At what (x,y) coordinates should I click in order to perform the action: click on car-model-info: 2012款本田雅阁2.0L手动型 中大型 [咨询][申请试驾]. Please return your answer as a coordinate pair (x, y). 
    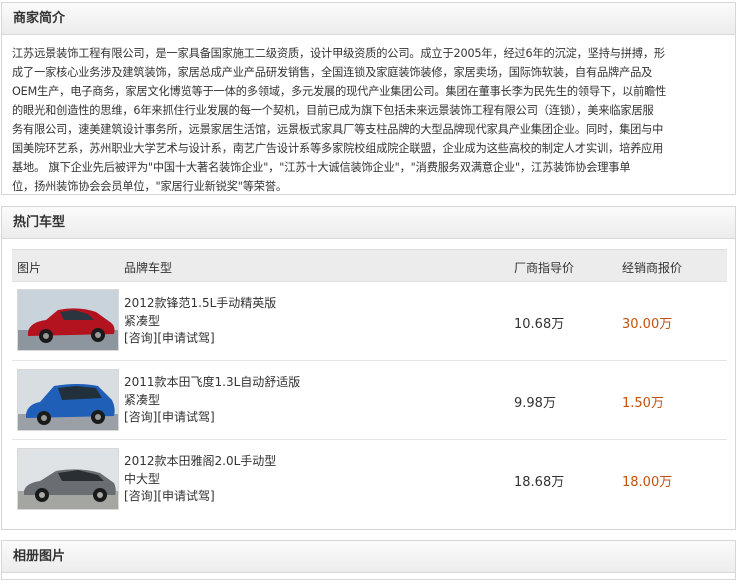
    Looking at the image, I should click on (200, 479).